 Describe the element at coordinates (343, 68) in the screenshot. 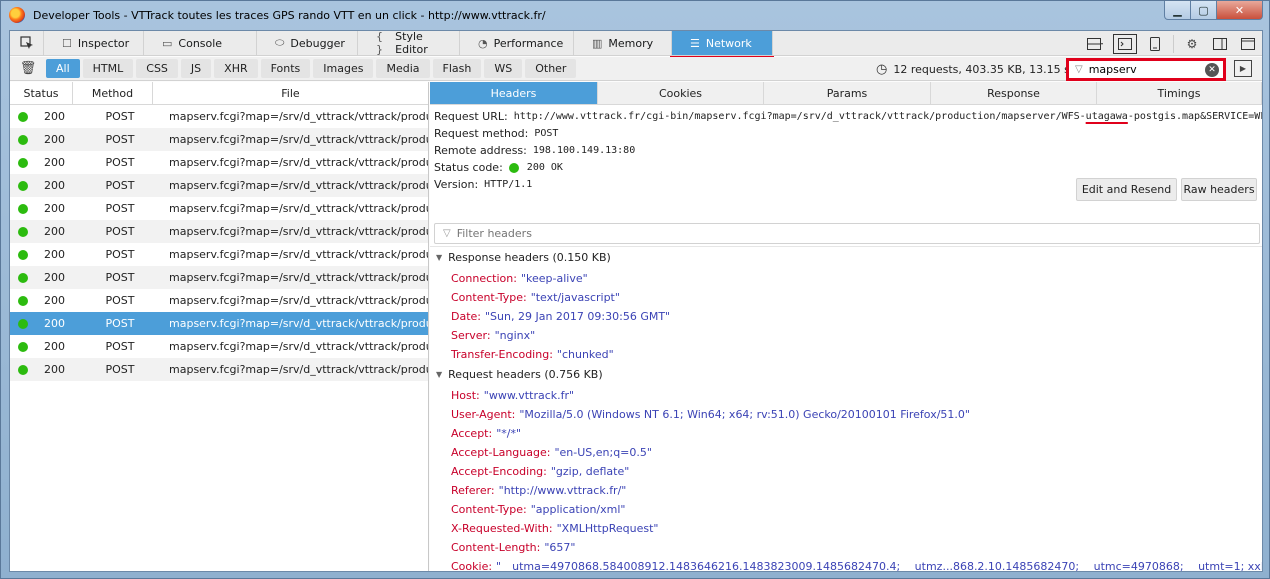

I see `filter-images-button: Images` at that location.